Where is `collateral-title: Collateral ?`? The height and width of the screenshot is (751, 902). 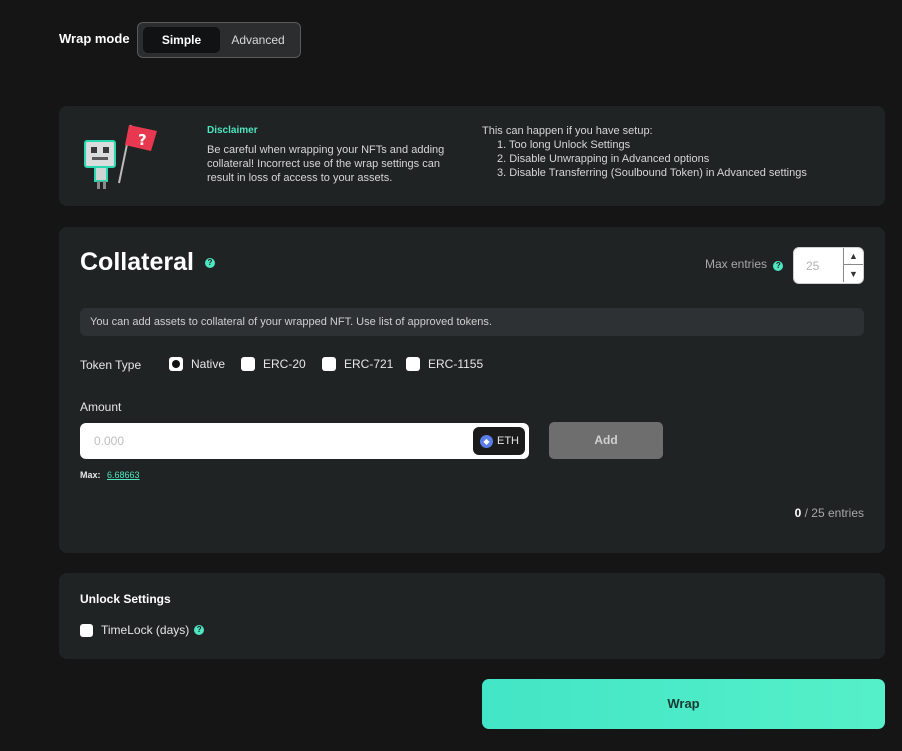
collateral-title: Collateral ? is located at coordinates (147, 262).